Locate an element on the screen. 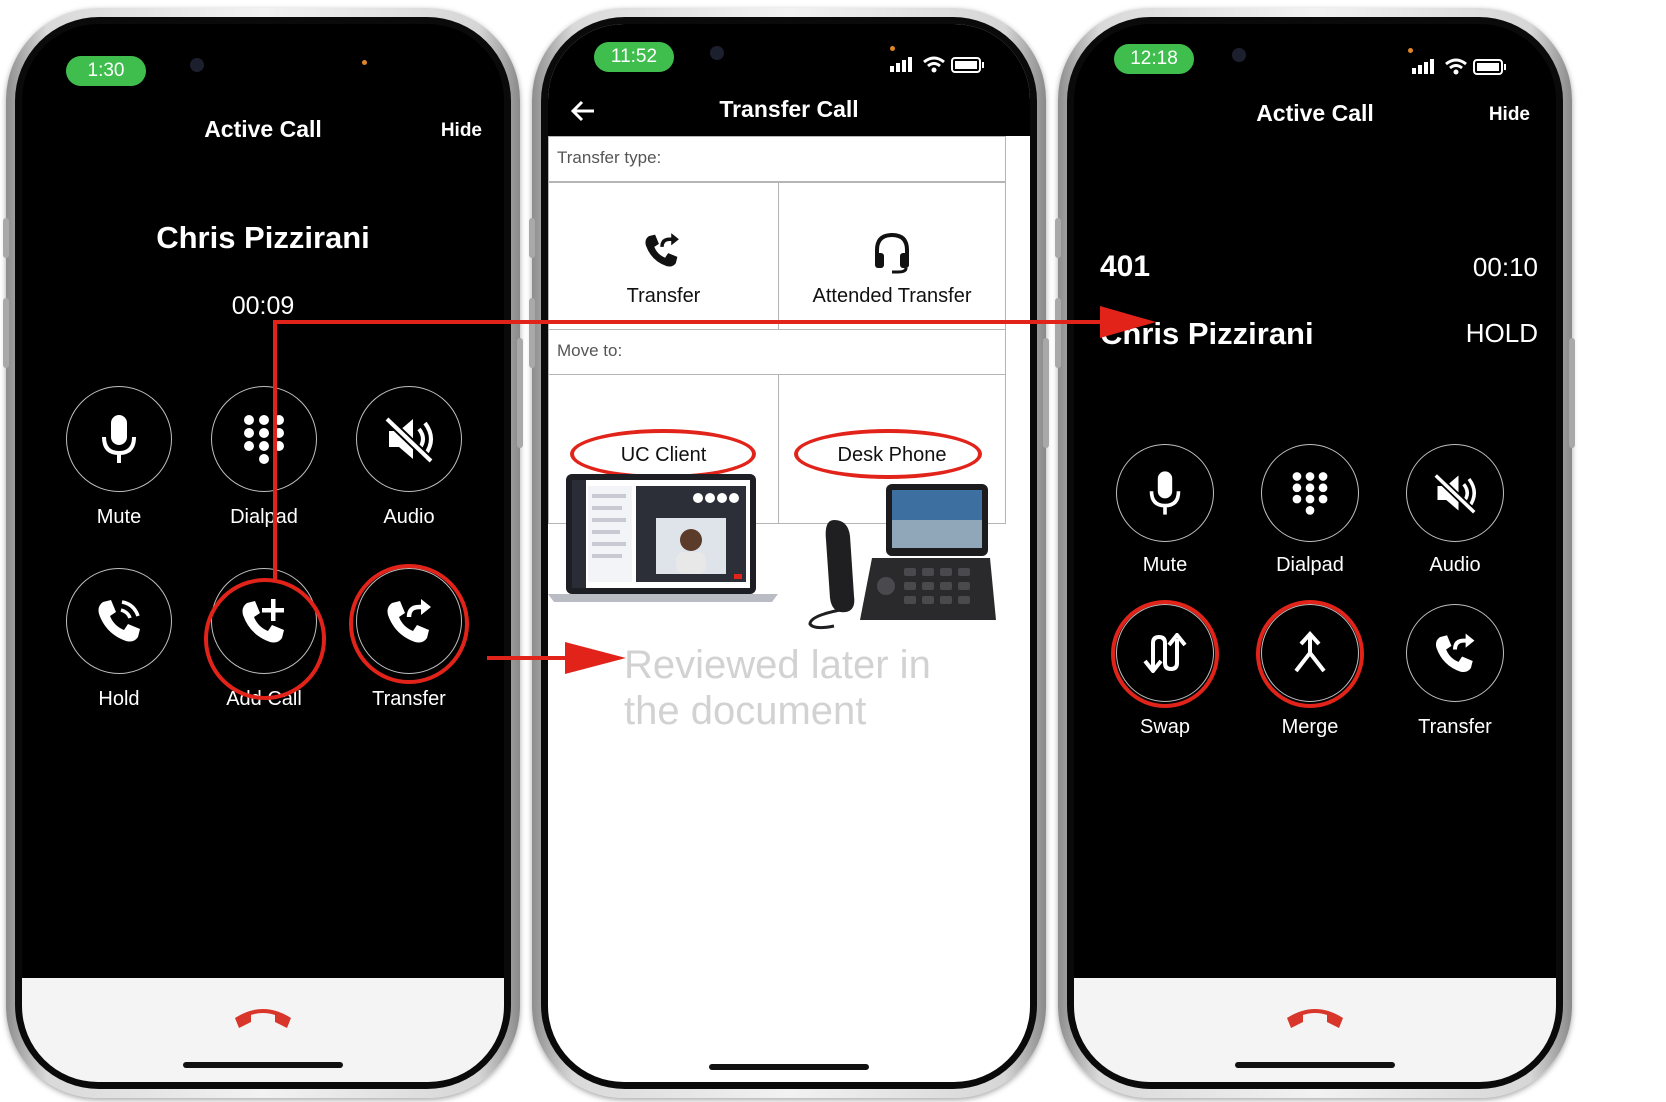 Image resolution: width=1666 pixels, height=1102 pixels. add-call-arrow-line is located at coordinates (686, 451).